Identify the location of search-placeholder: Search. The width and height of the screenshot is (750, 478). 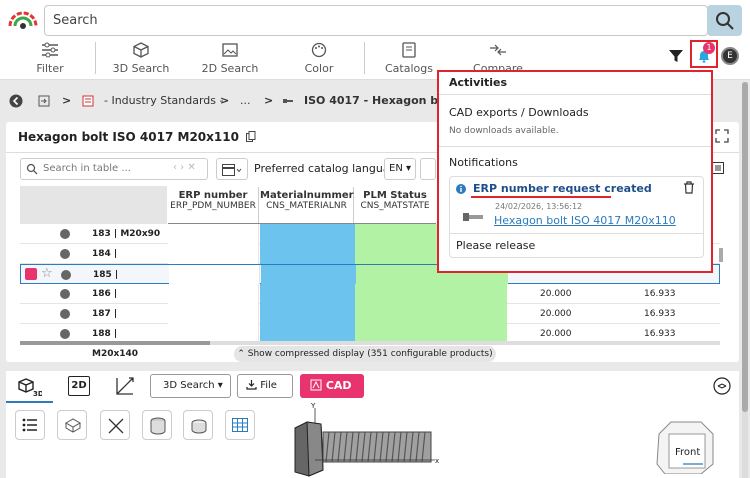
(75, 20).